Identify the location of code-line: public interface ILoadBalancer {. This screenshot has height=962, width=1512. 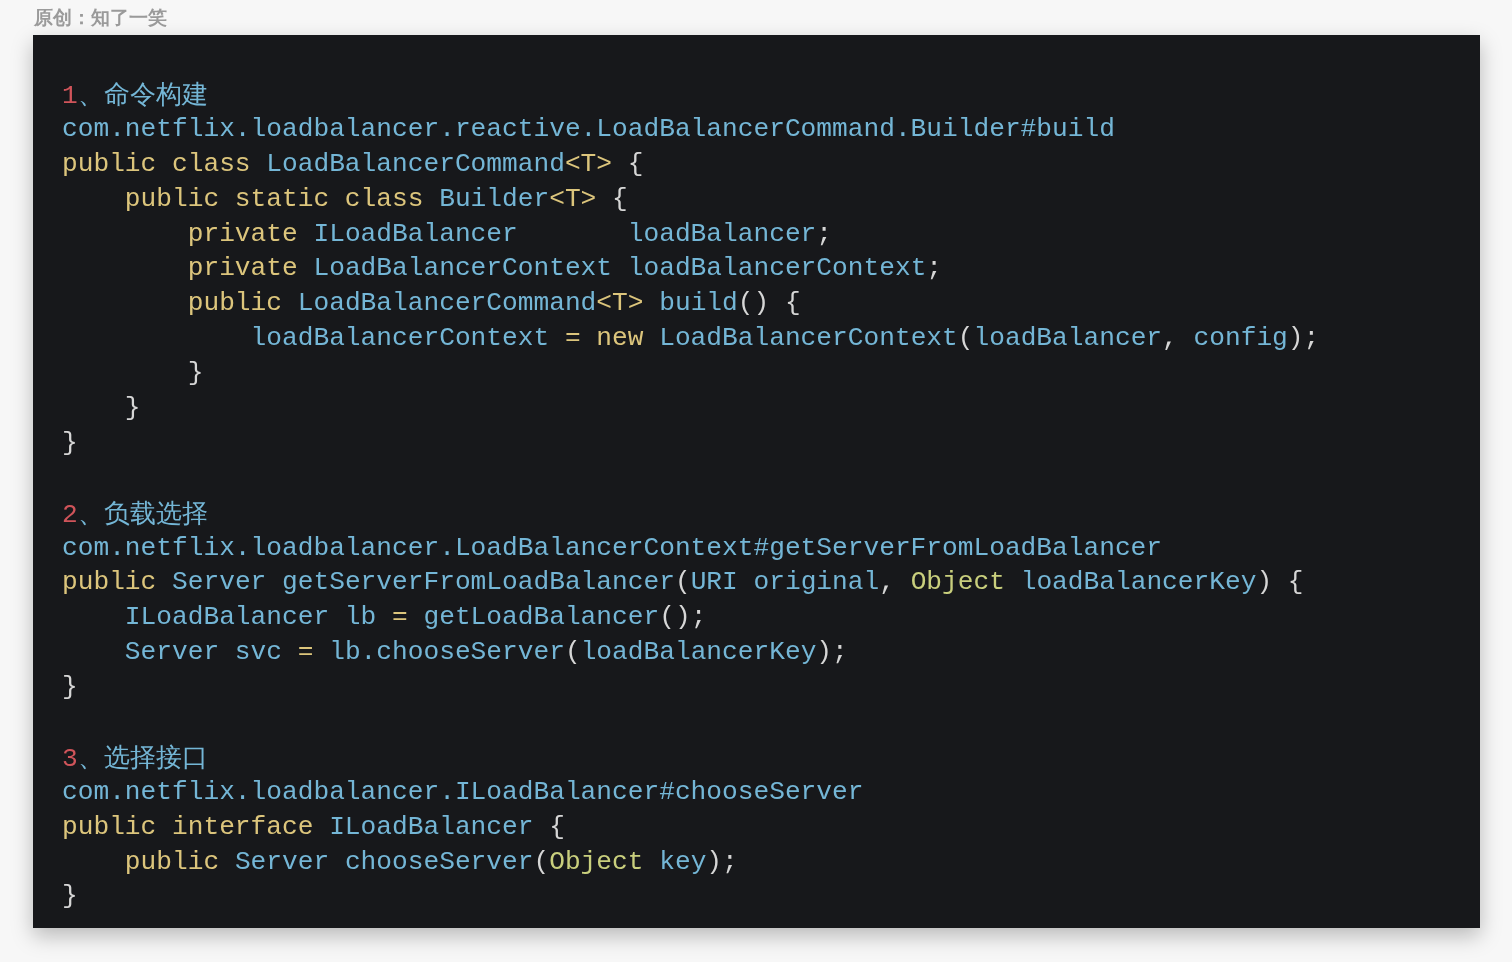
(313, 827).